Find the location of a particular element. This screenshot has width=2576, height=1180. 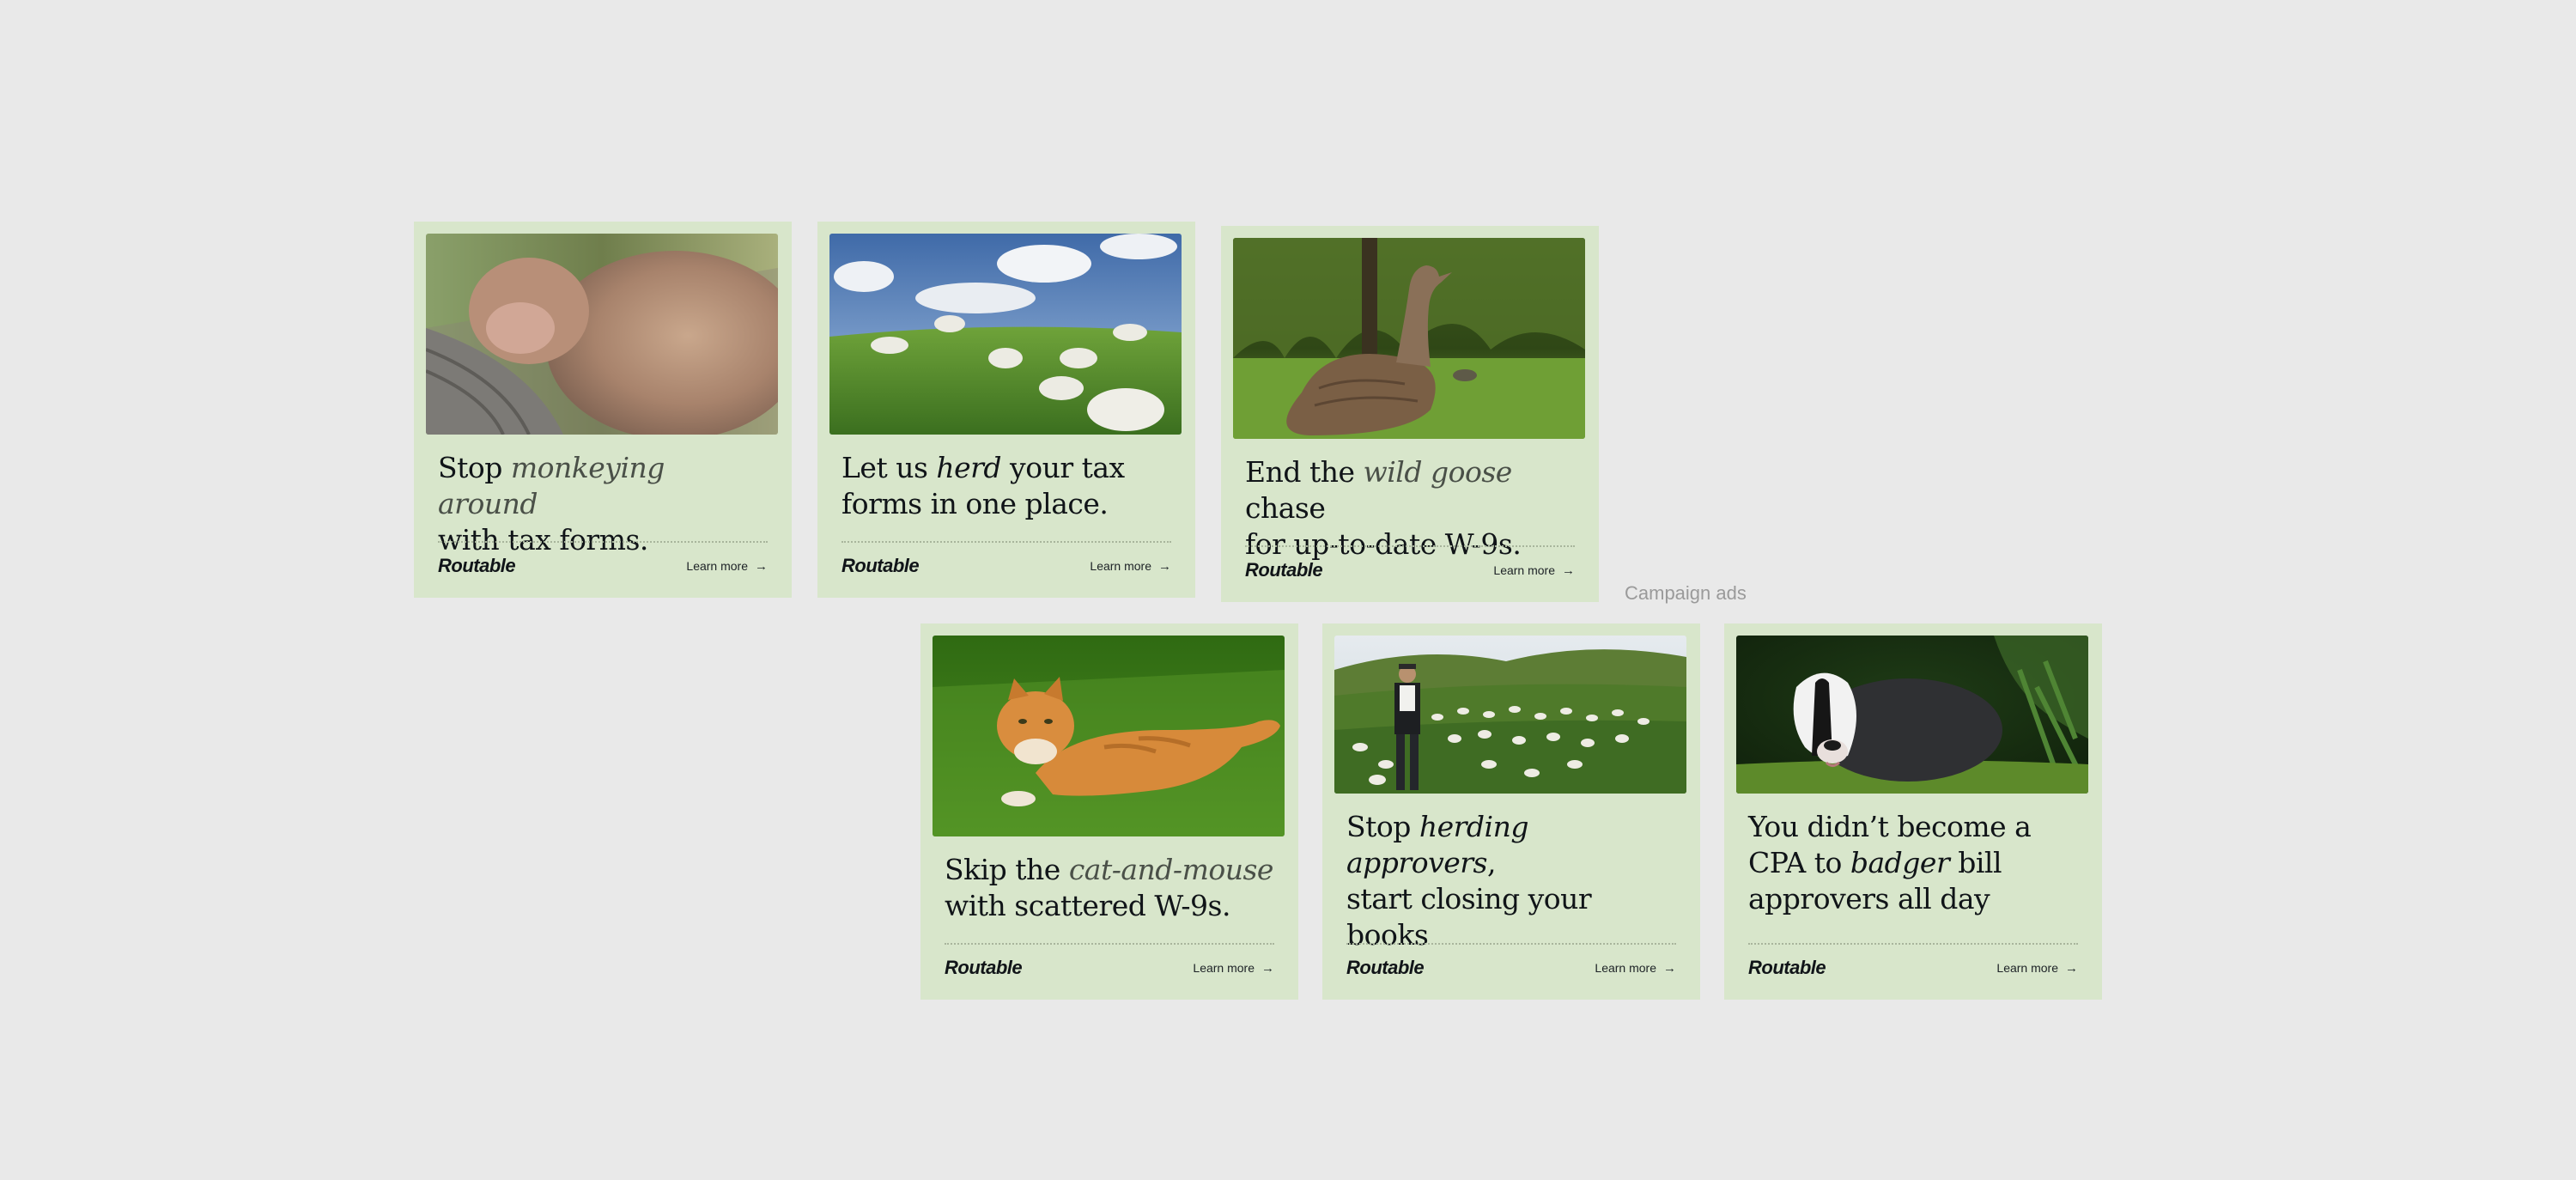

ad-photo-badger is located at coordinates (1912, 715).